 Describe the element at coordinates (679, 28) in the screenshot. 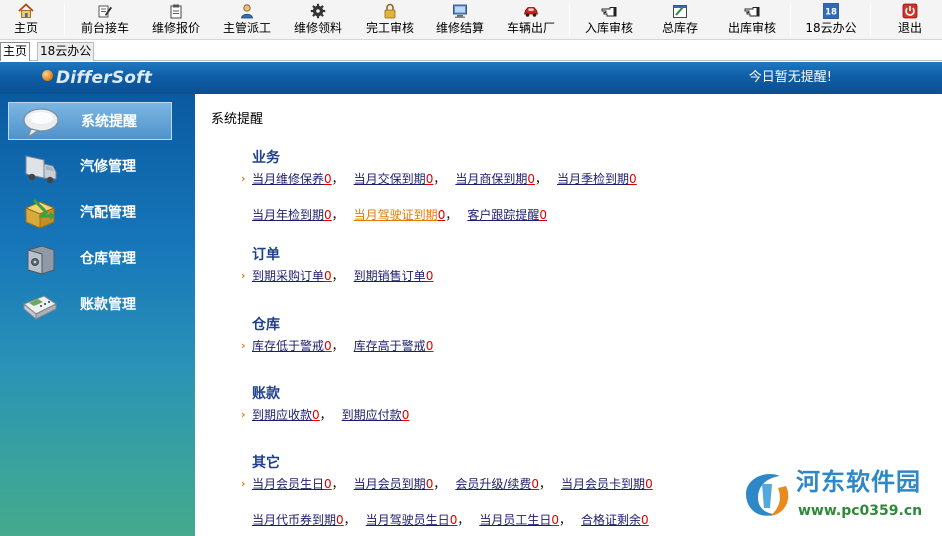

I see `toolbar-inventory-label: 总库存` at that location.